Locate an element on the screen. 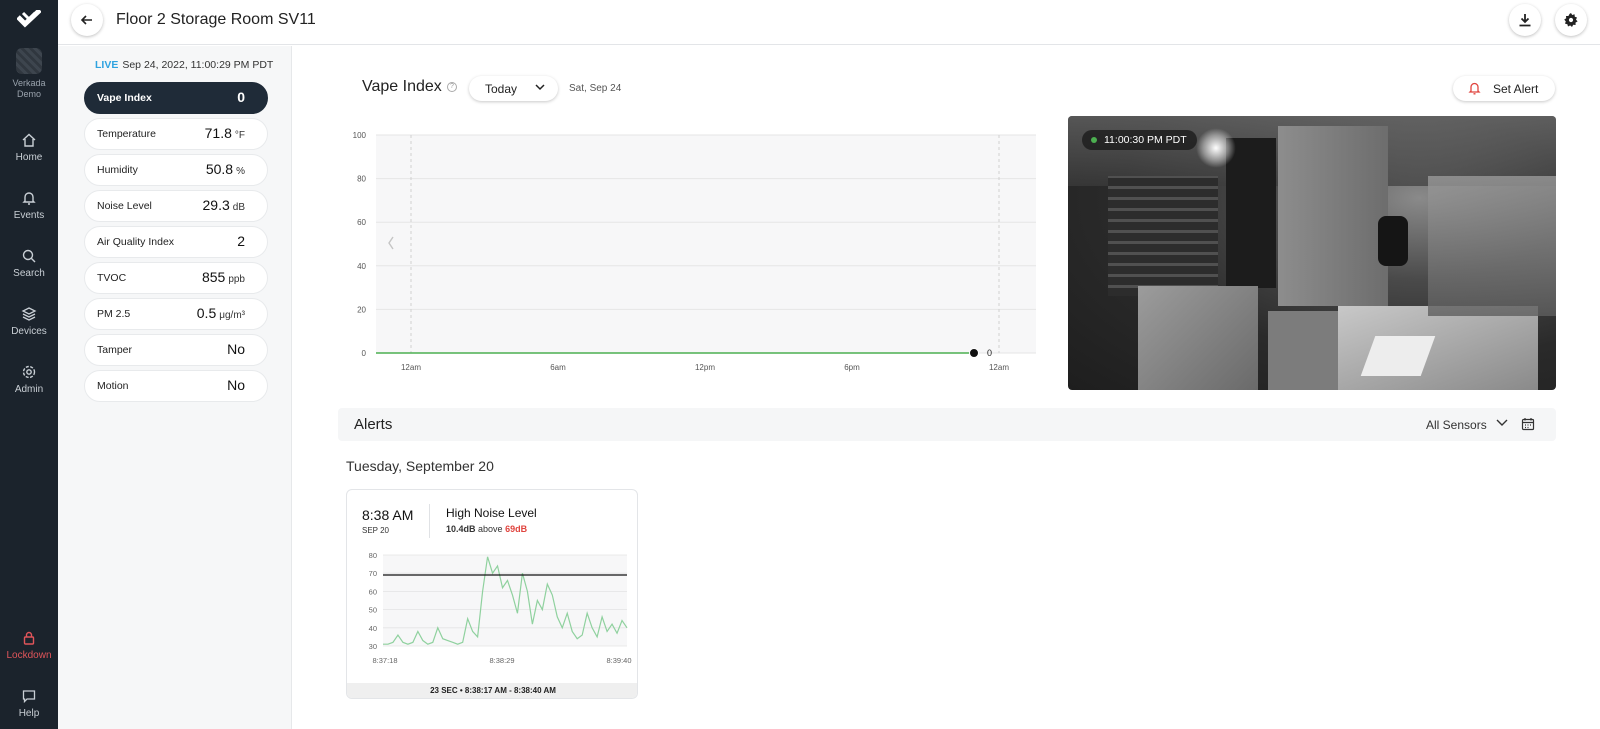 Image resolution: width=1600 pixels, height=729 pixels. y-tick-label: 30 is located at coordinates (373, 646).